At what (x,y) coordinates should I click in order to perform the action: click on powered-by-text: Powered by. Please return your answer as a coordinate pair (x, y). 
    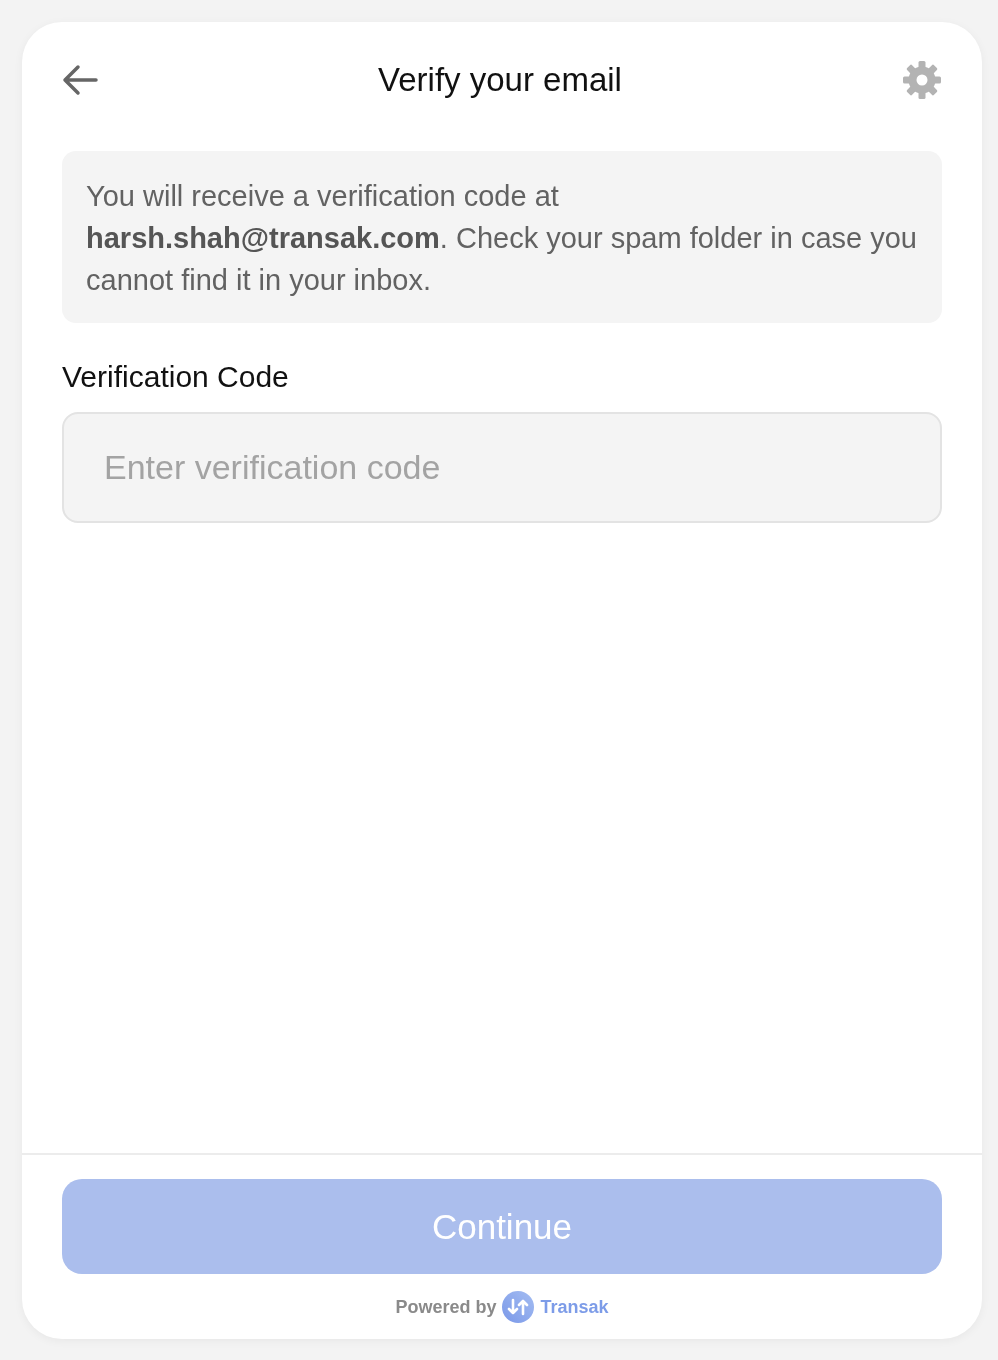
    Looking at the image, I should click on (446, 1307).